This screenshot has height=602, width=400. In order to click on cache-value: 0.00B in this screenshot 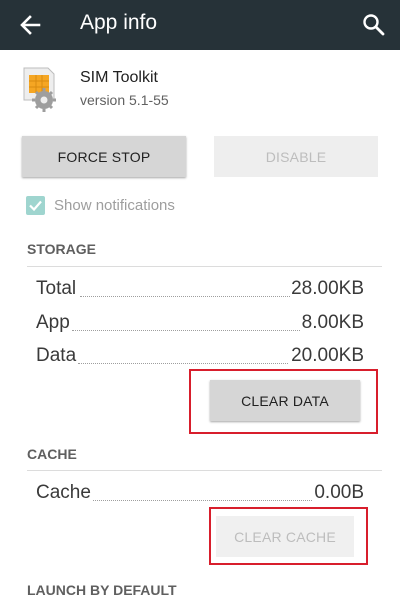, I will do `click(339, 492)`.